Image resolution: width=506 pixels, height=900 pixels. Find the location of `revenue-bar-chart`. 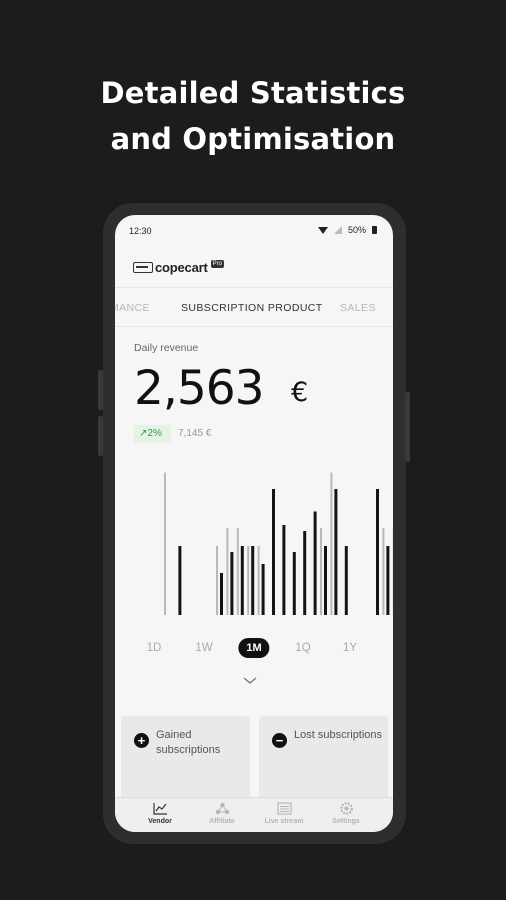

revenue-bar-chart is located at coordinates (254, 539).